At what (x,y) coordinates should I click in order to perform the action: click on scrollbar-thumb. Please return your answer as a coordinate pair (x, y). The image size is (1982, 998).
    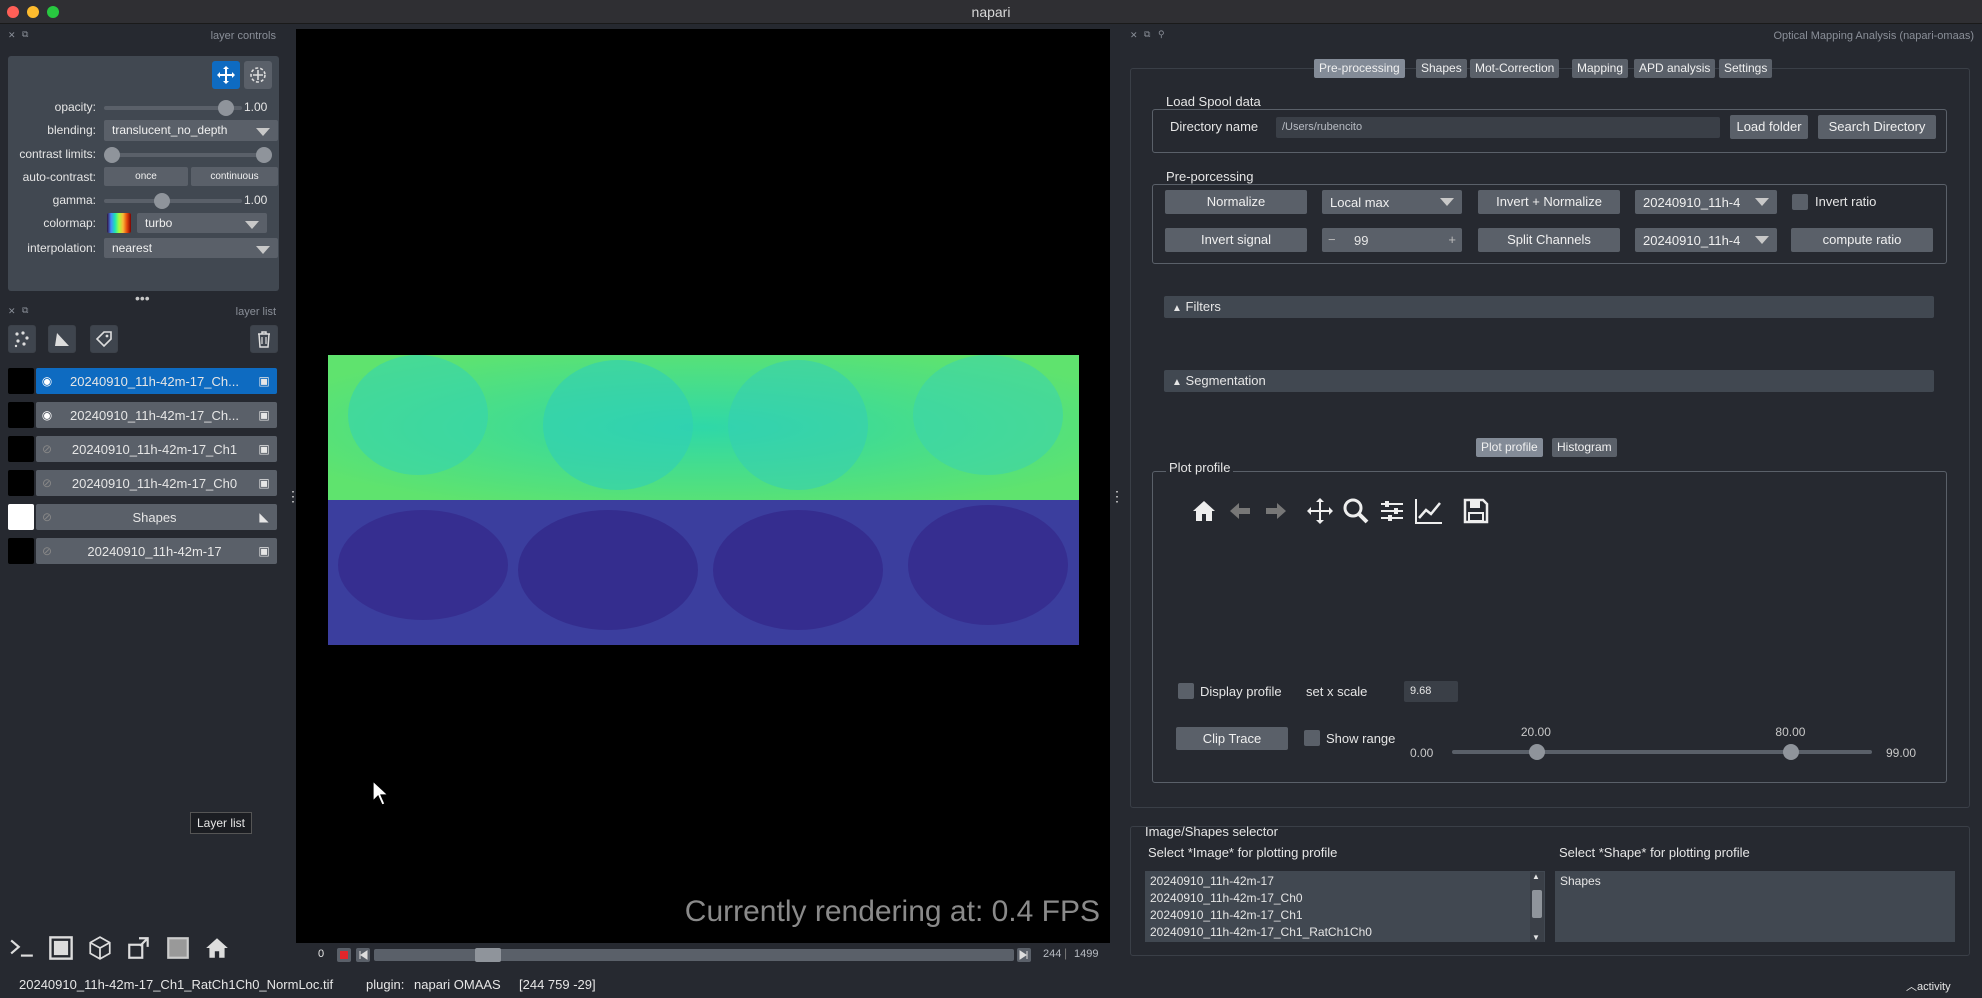
    Looking at the image, I should click on (1537, 904).